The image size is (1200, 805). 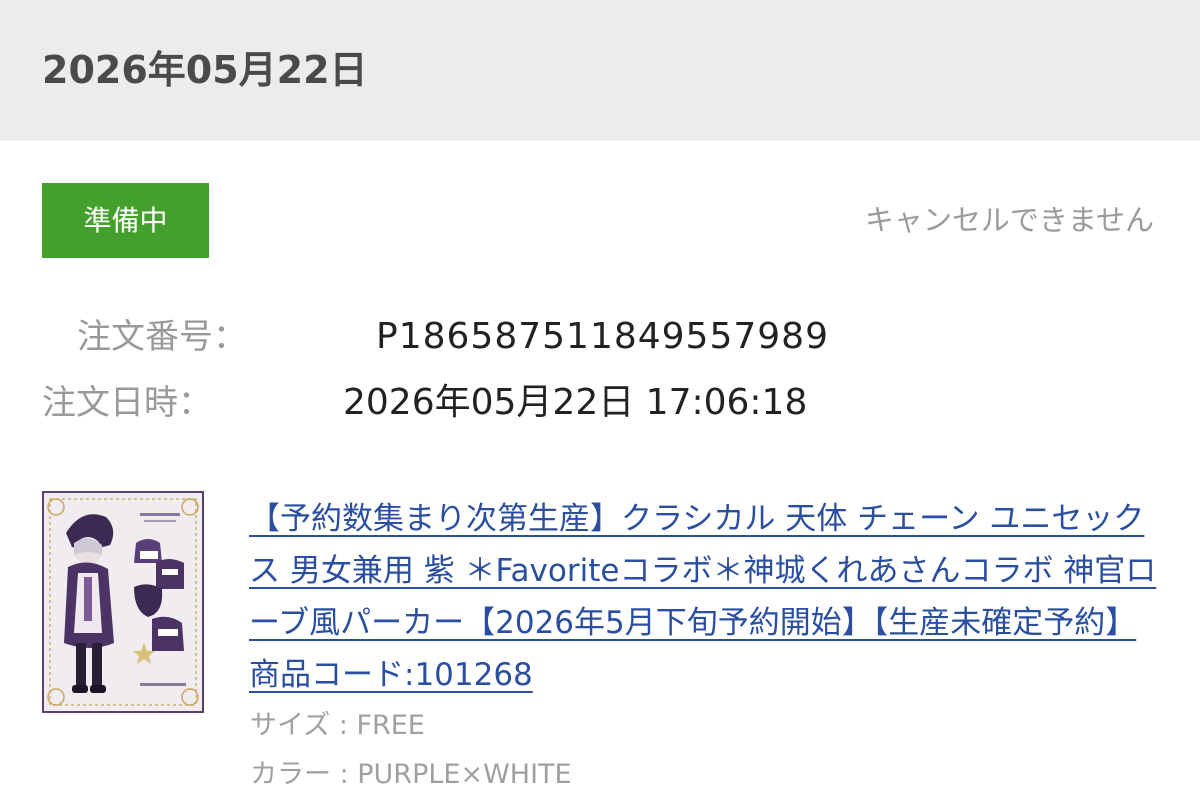 I want to click on product-size: サイズ : FREE, so click(x=337, y=725).